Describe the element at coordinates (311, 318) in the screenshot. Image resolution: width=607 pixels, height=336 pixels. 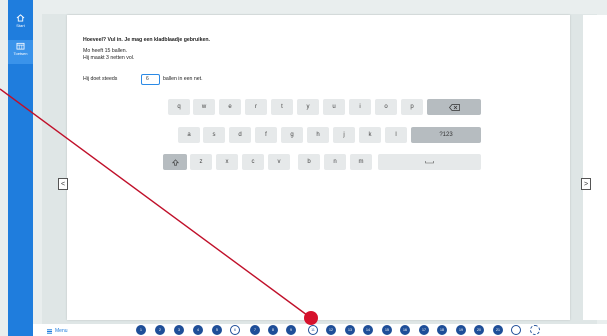
I see `click-marker` at that location.